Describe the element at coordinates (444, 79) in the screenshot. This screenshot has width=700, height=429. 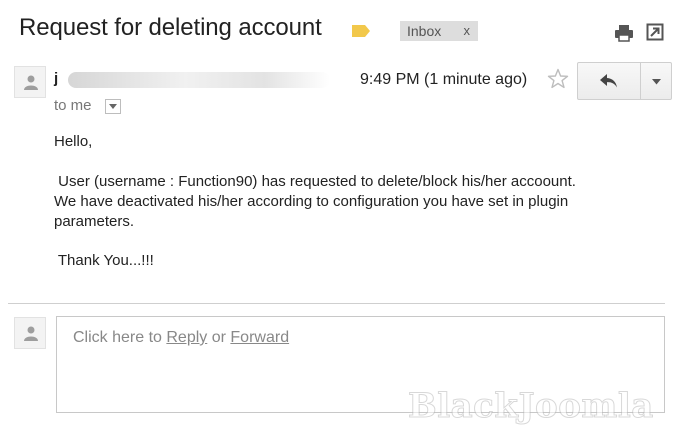
I see `email-timestamp: 9:49 PM (1 minute ago)` at that location.